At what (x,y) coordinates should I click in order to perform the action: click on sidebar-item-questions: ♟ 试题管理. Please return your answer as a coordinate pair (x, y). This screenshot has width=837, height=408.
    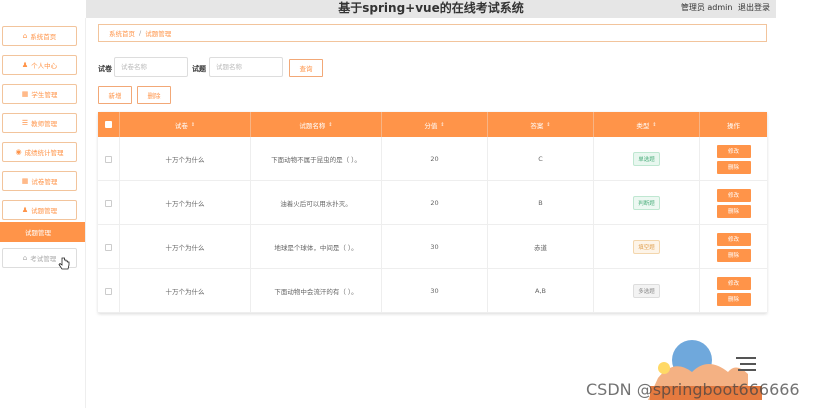
    Looking at the image, I should click on (39, 210).